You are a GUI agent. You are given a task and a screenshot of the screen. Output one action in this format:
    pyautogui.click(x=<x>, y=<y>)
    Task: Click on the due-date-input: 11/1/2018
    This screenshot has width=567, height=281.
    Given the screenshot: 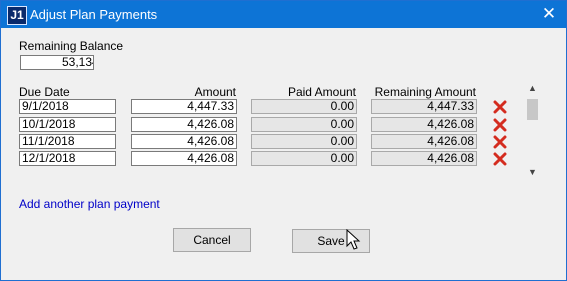 What is the action you would take?
    pyautogui.click(x=67, y=141)
    